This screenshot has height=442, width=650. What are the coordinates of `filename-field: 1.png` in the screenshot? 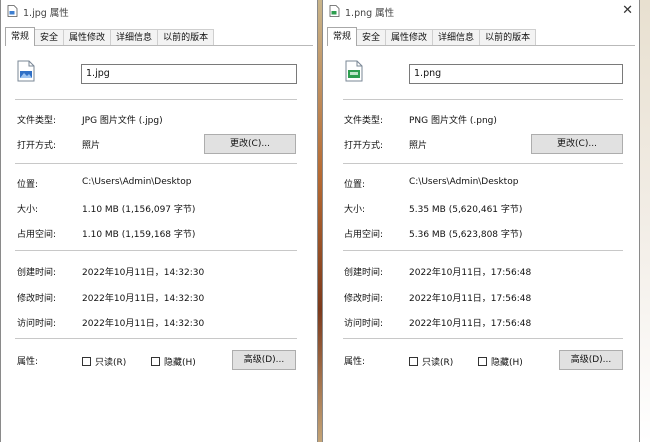 It's located at (516, 74).